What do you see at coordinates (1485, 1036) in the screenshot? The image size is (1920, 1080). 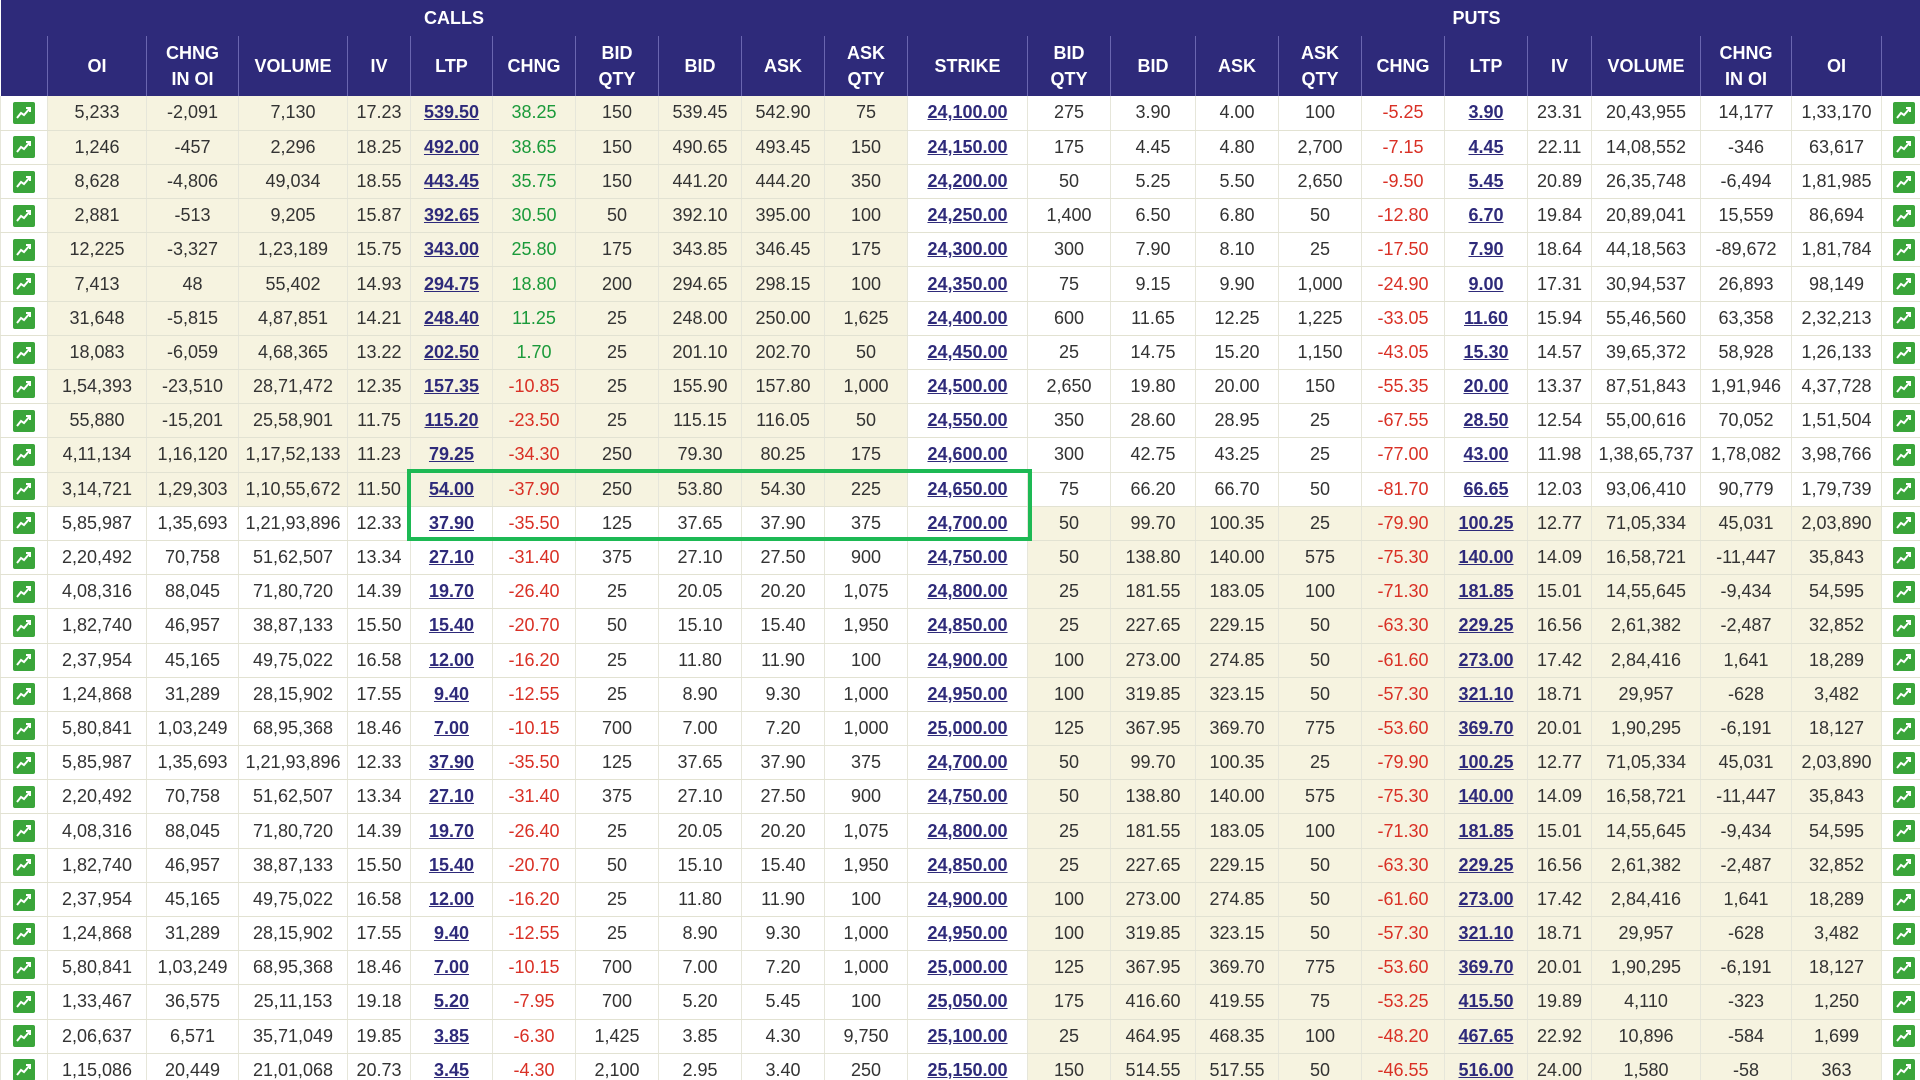 I see `puts-ltp-link: 467.65` at bounding box center [1485, 1036].